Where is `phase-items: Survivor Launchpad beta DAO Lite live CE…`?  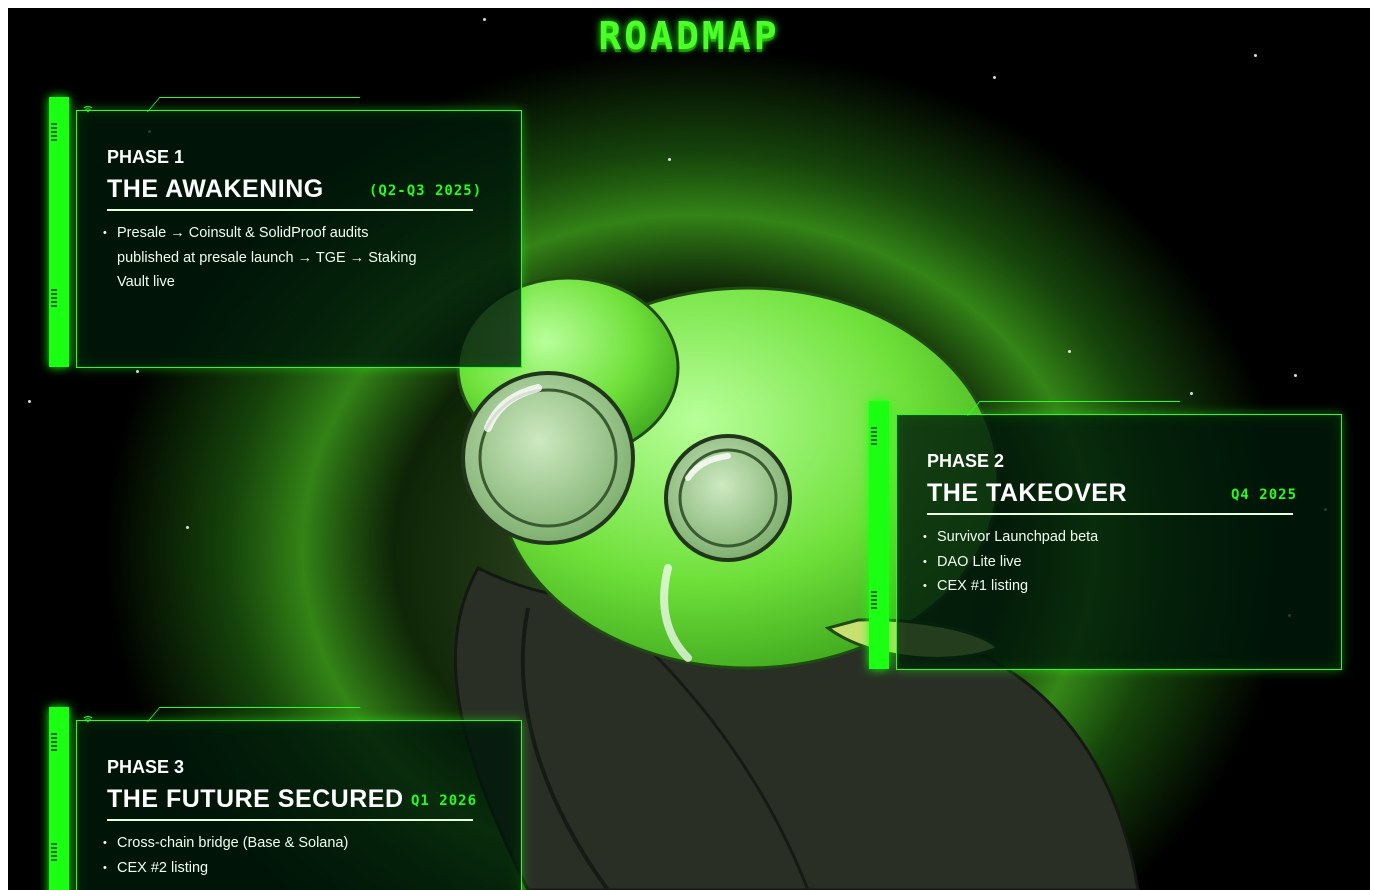 phase-items: Survivor Launchpad beta DAO Lite live CE… is located at coordinates (1010, 562).